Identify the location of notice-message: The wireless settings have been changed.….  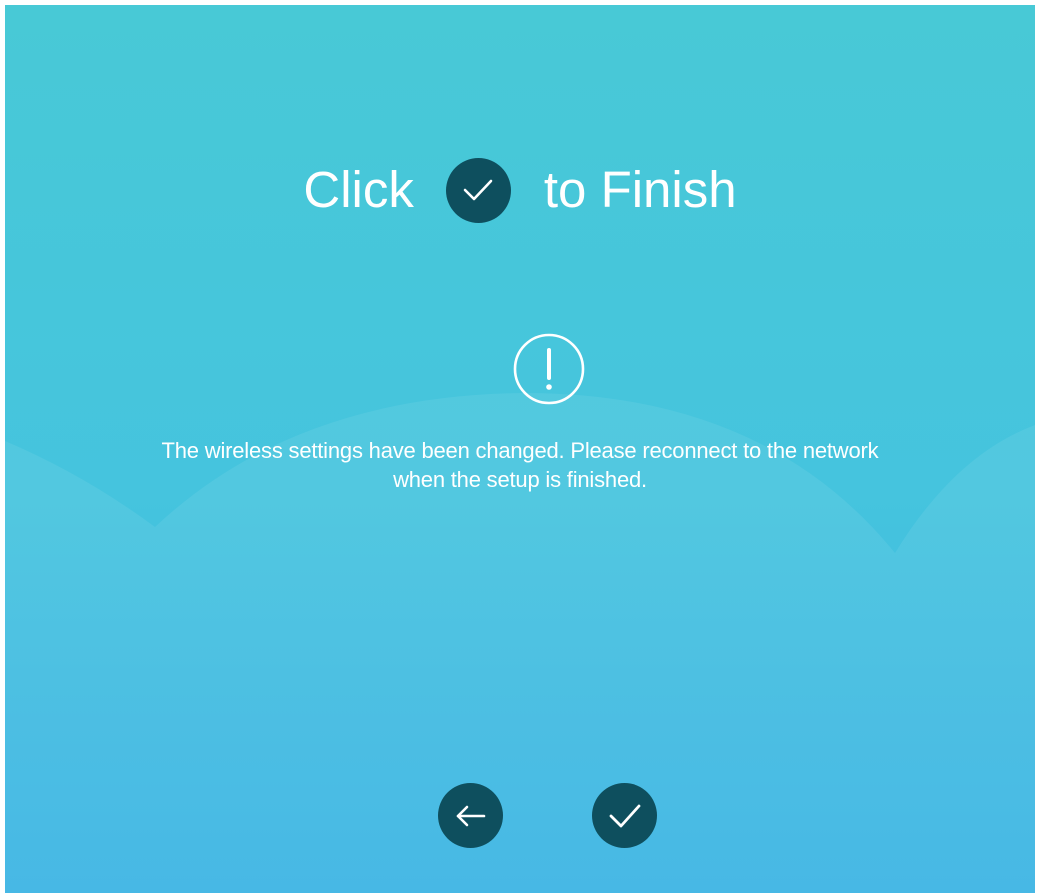
(520, 465).